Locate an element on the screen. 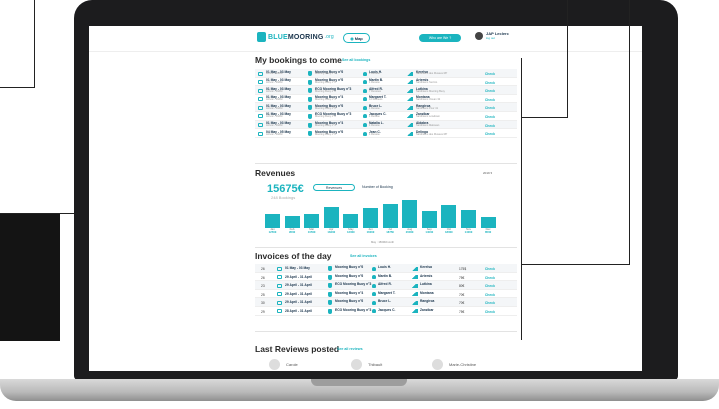  year-select: 2019 ▾ is located at coordinates (487, 173).